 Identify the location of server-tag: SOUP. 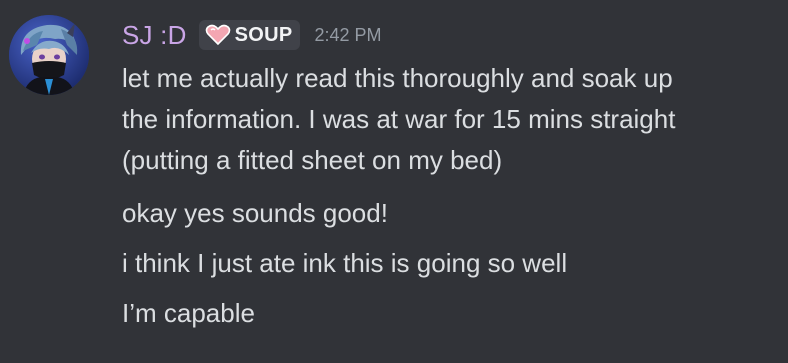
(249, 35).